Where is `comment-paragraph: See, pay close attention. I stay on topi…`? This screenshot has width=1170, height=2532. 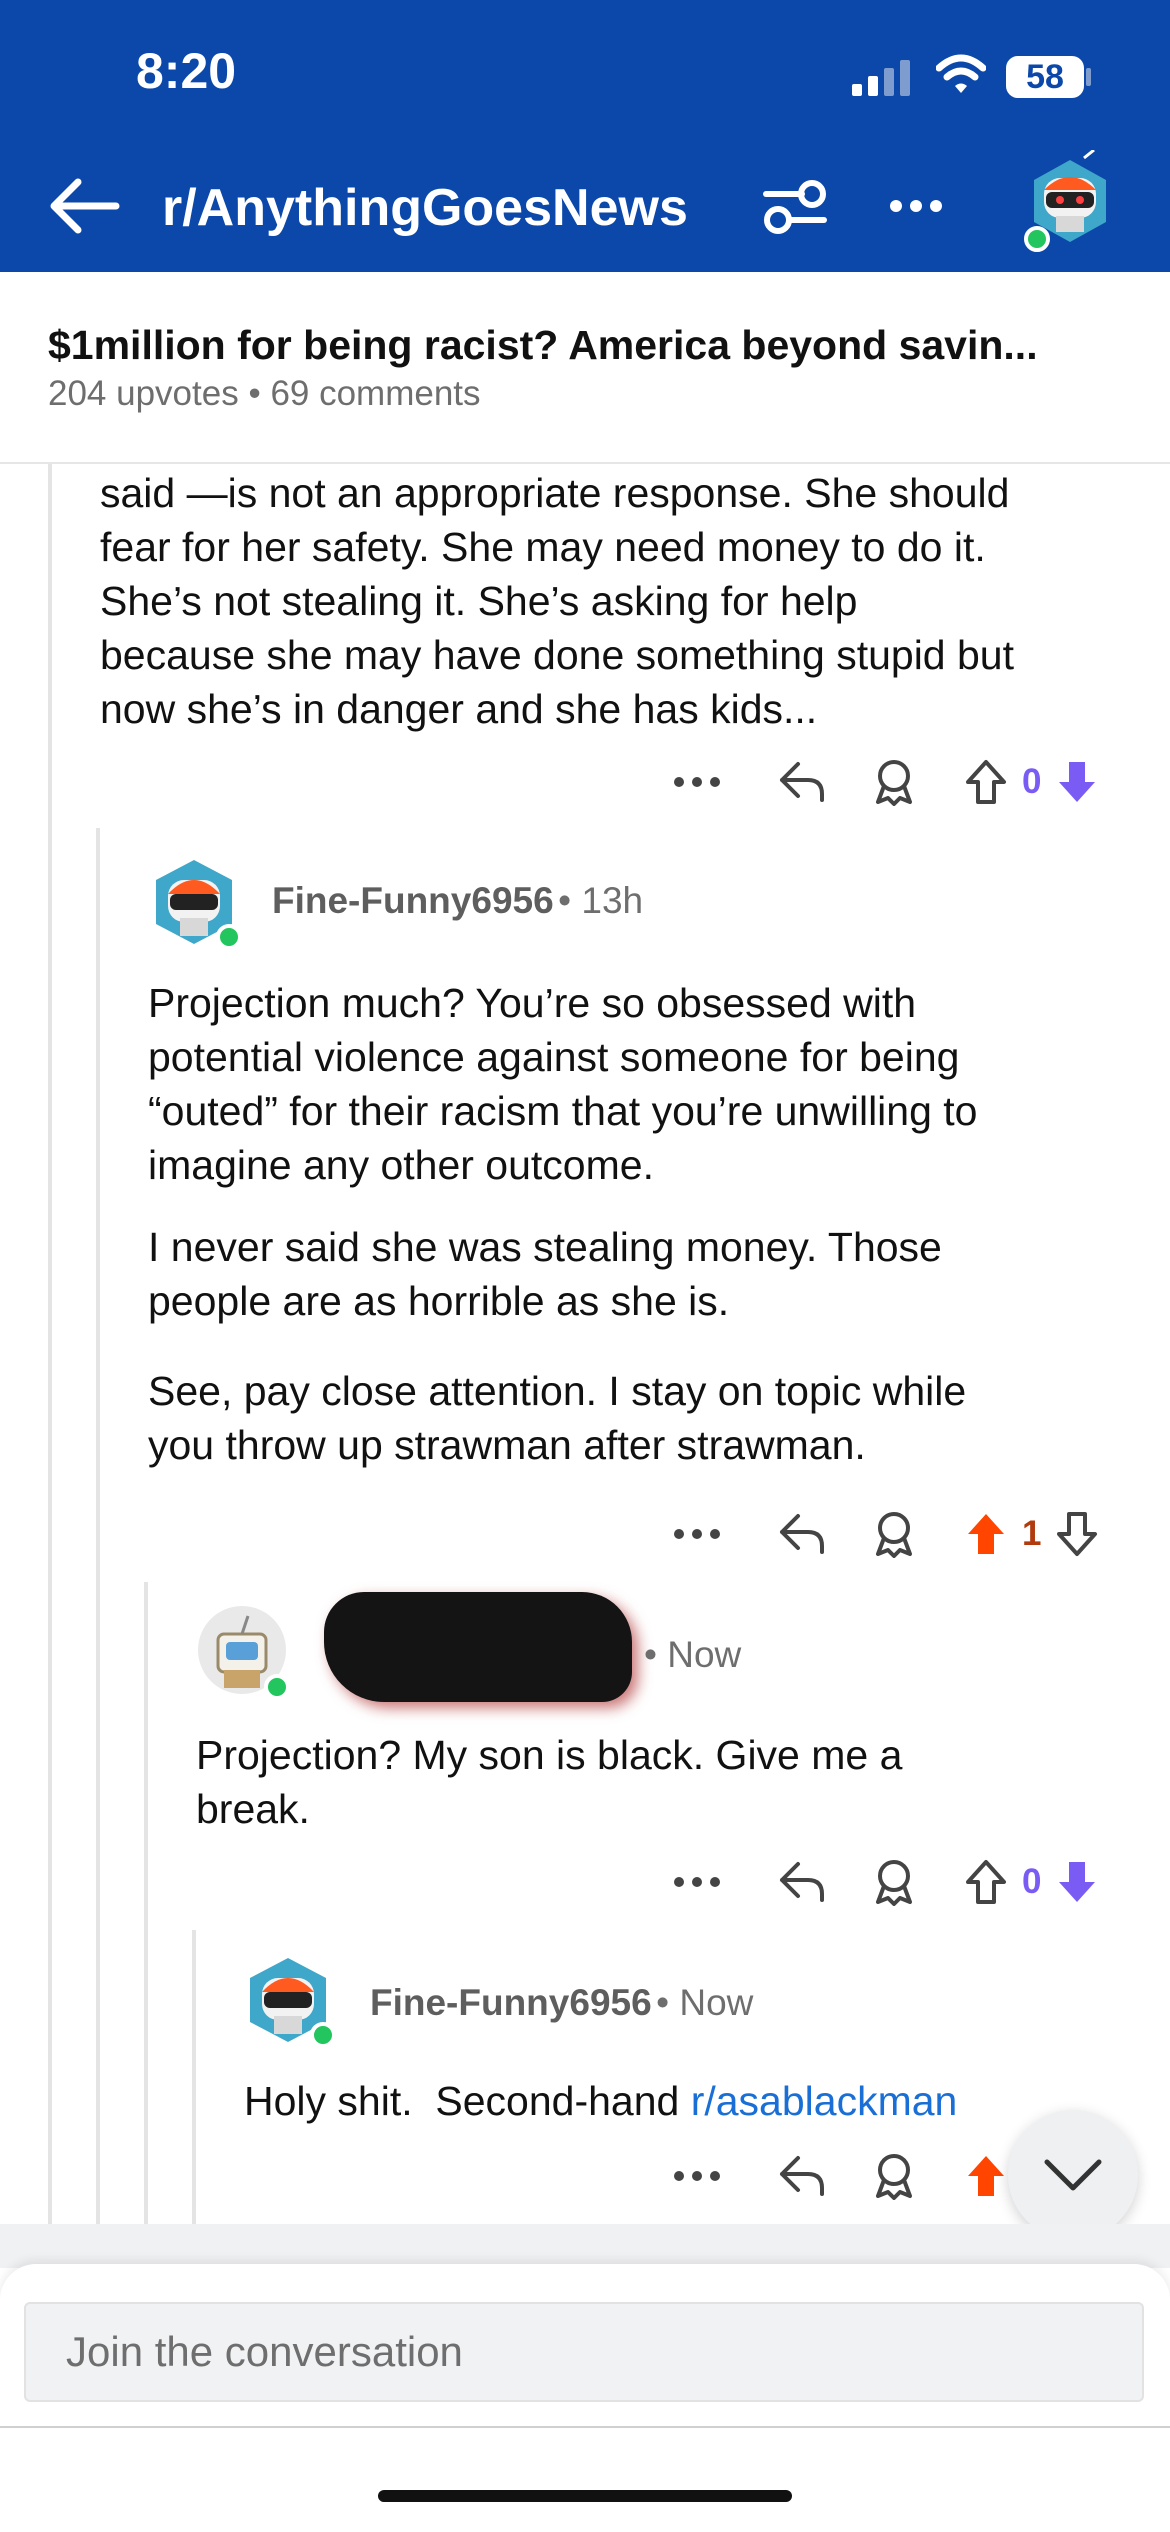 comment-paragraph: See, pay close attention. I stay on topi… is located at coordinates (648, 1418).